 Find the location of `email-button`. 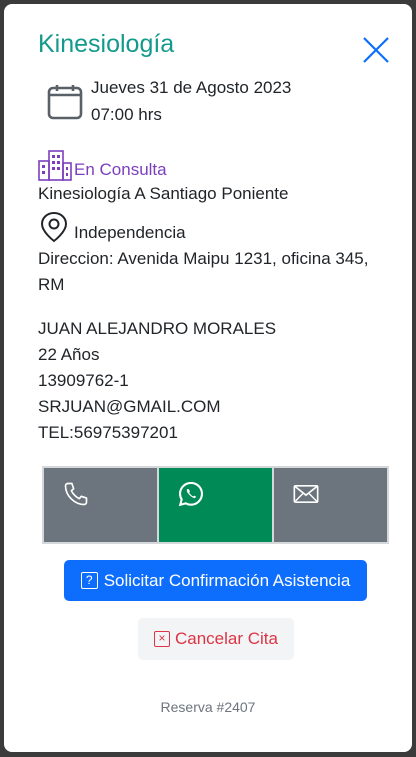

email-button is located at coordinates (330, 505).